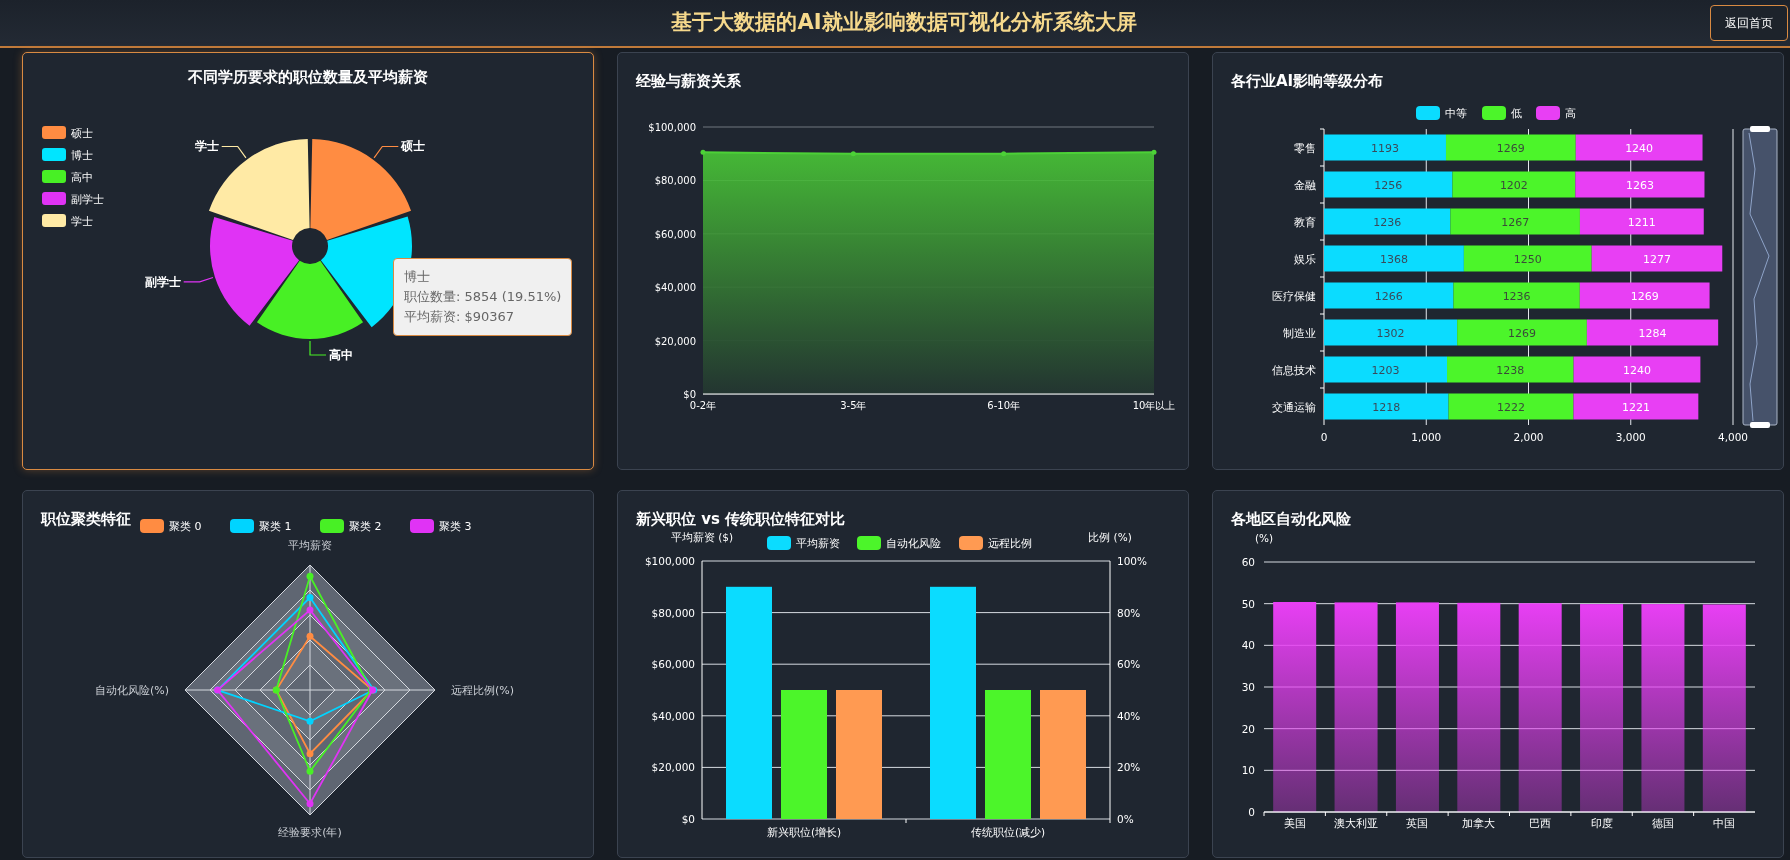 The width and height of the screenshot is (1790, 860). I want to click on tick-label: 0, so click(1324, 437).